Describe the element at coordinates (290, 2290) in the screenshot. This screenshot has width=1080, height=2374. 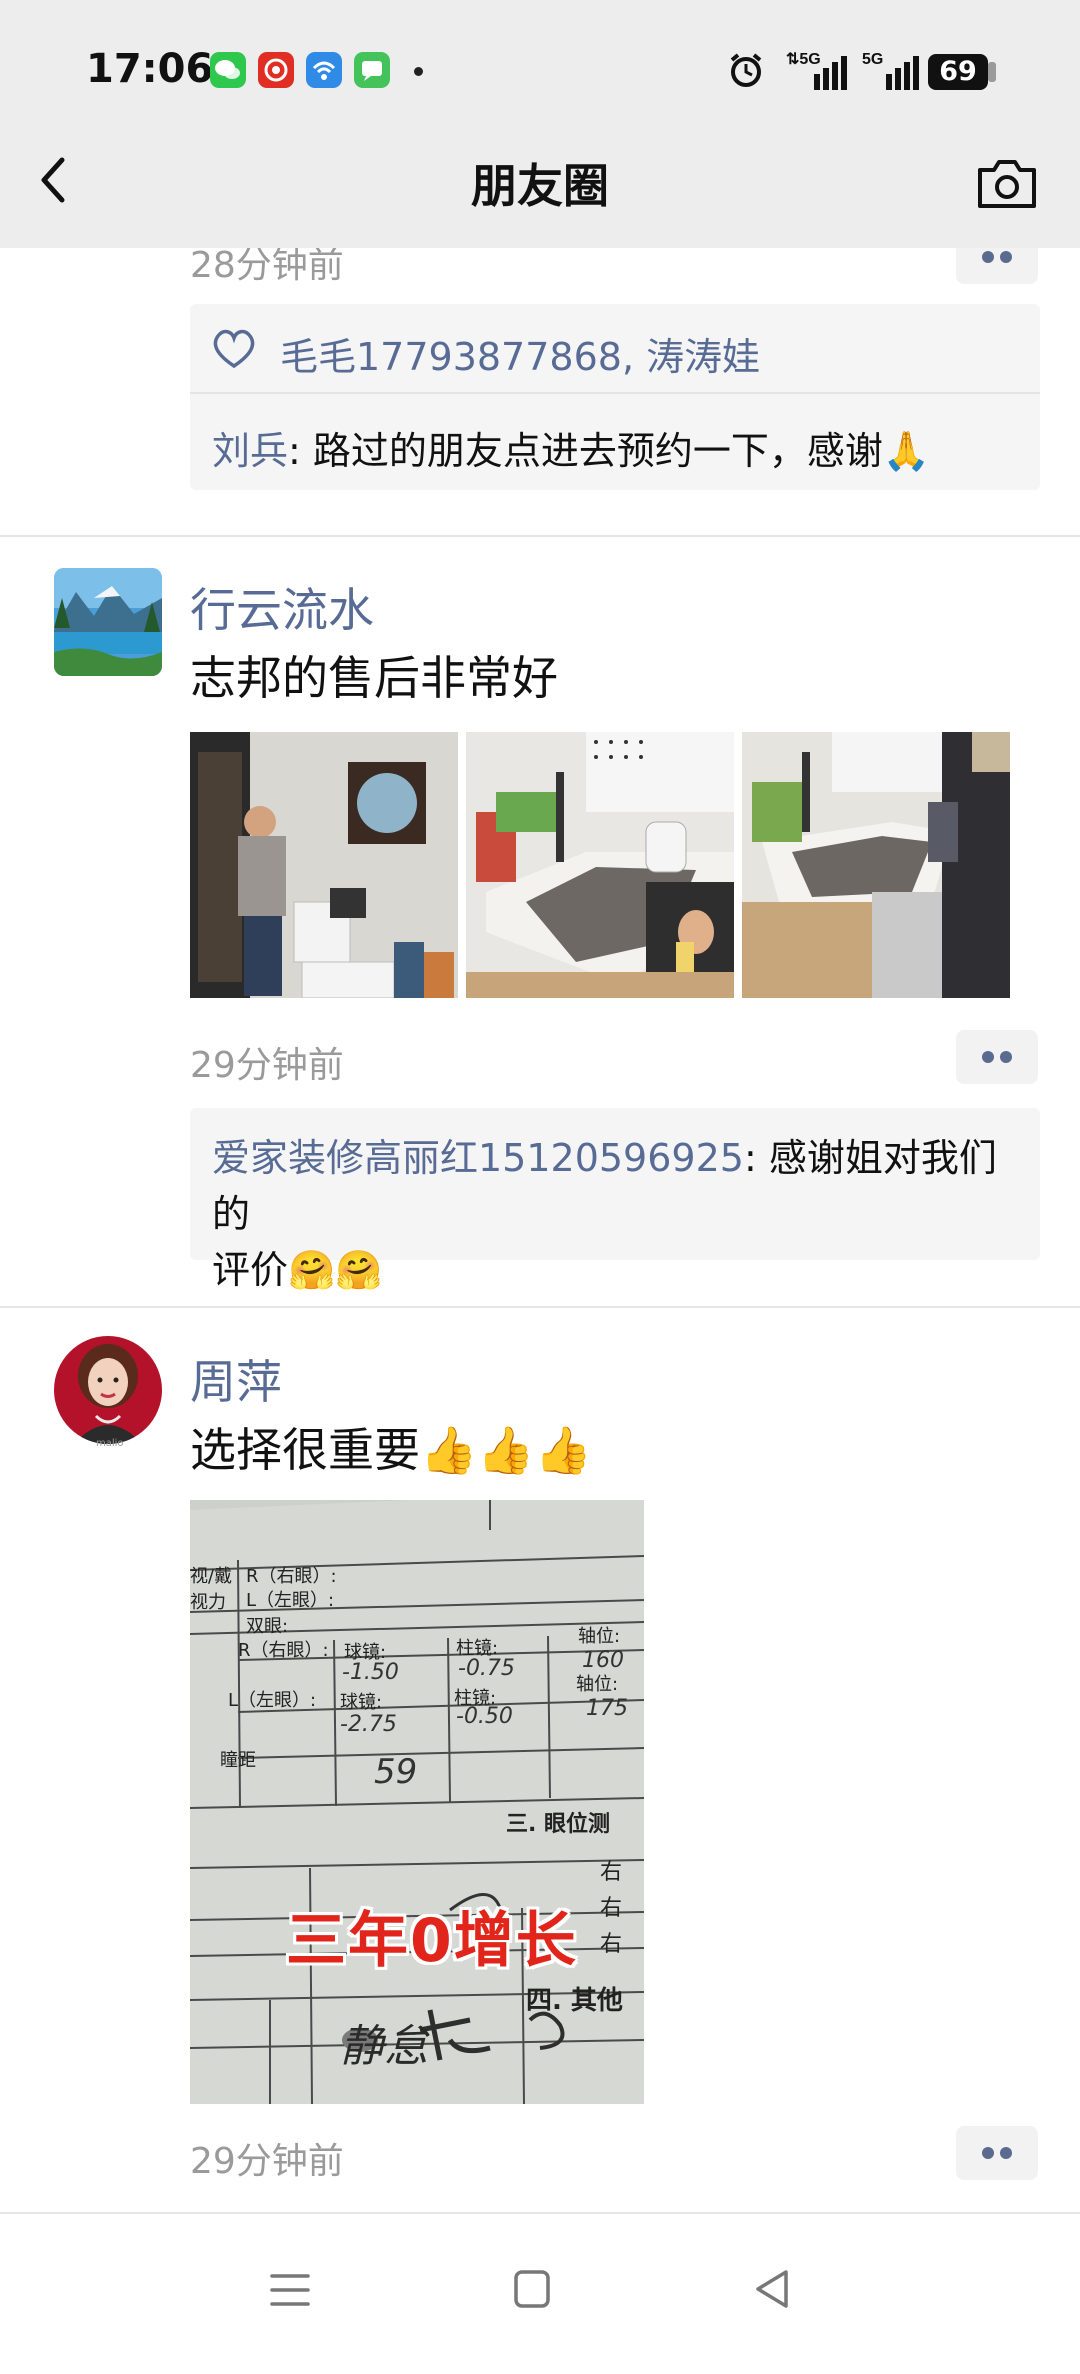
I see `menu-icon` at that location.